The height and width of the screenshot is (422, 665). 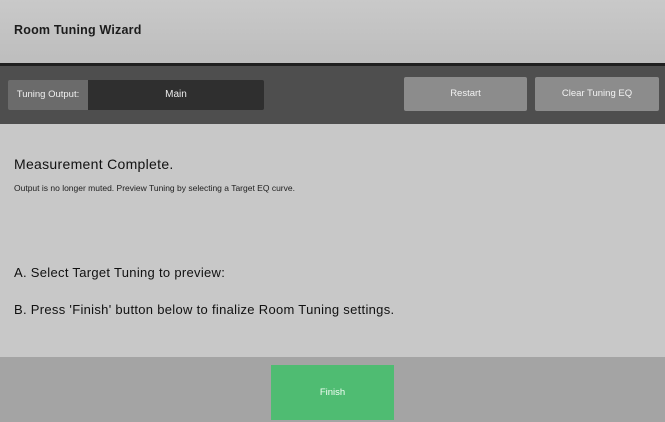 What do you see at coordinates (465, 94) in the screenshot?
I see `restart-button: Restart` at bounding box center [465, 94].